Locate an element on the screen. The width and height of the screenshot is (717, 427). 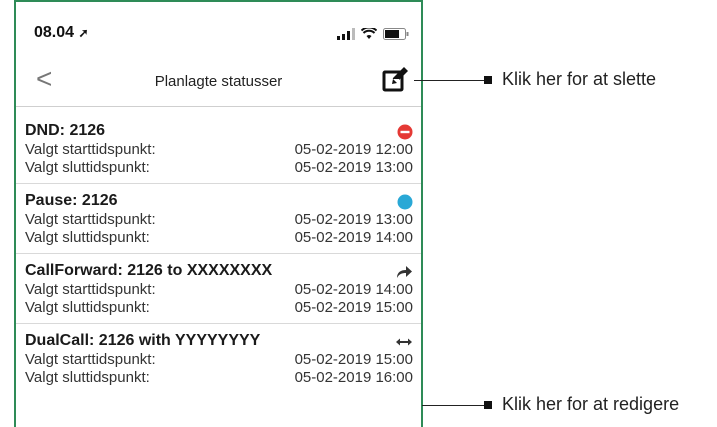
start-value: 05-02-2019 14:00 is located at coordinates (353, 289).